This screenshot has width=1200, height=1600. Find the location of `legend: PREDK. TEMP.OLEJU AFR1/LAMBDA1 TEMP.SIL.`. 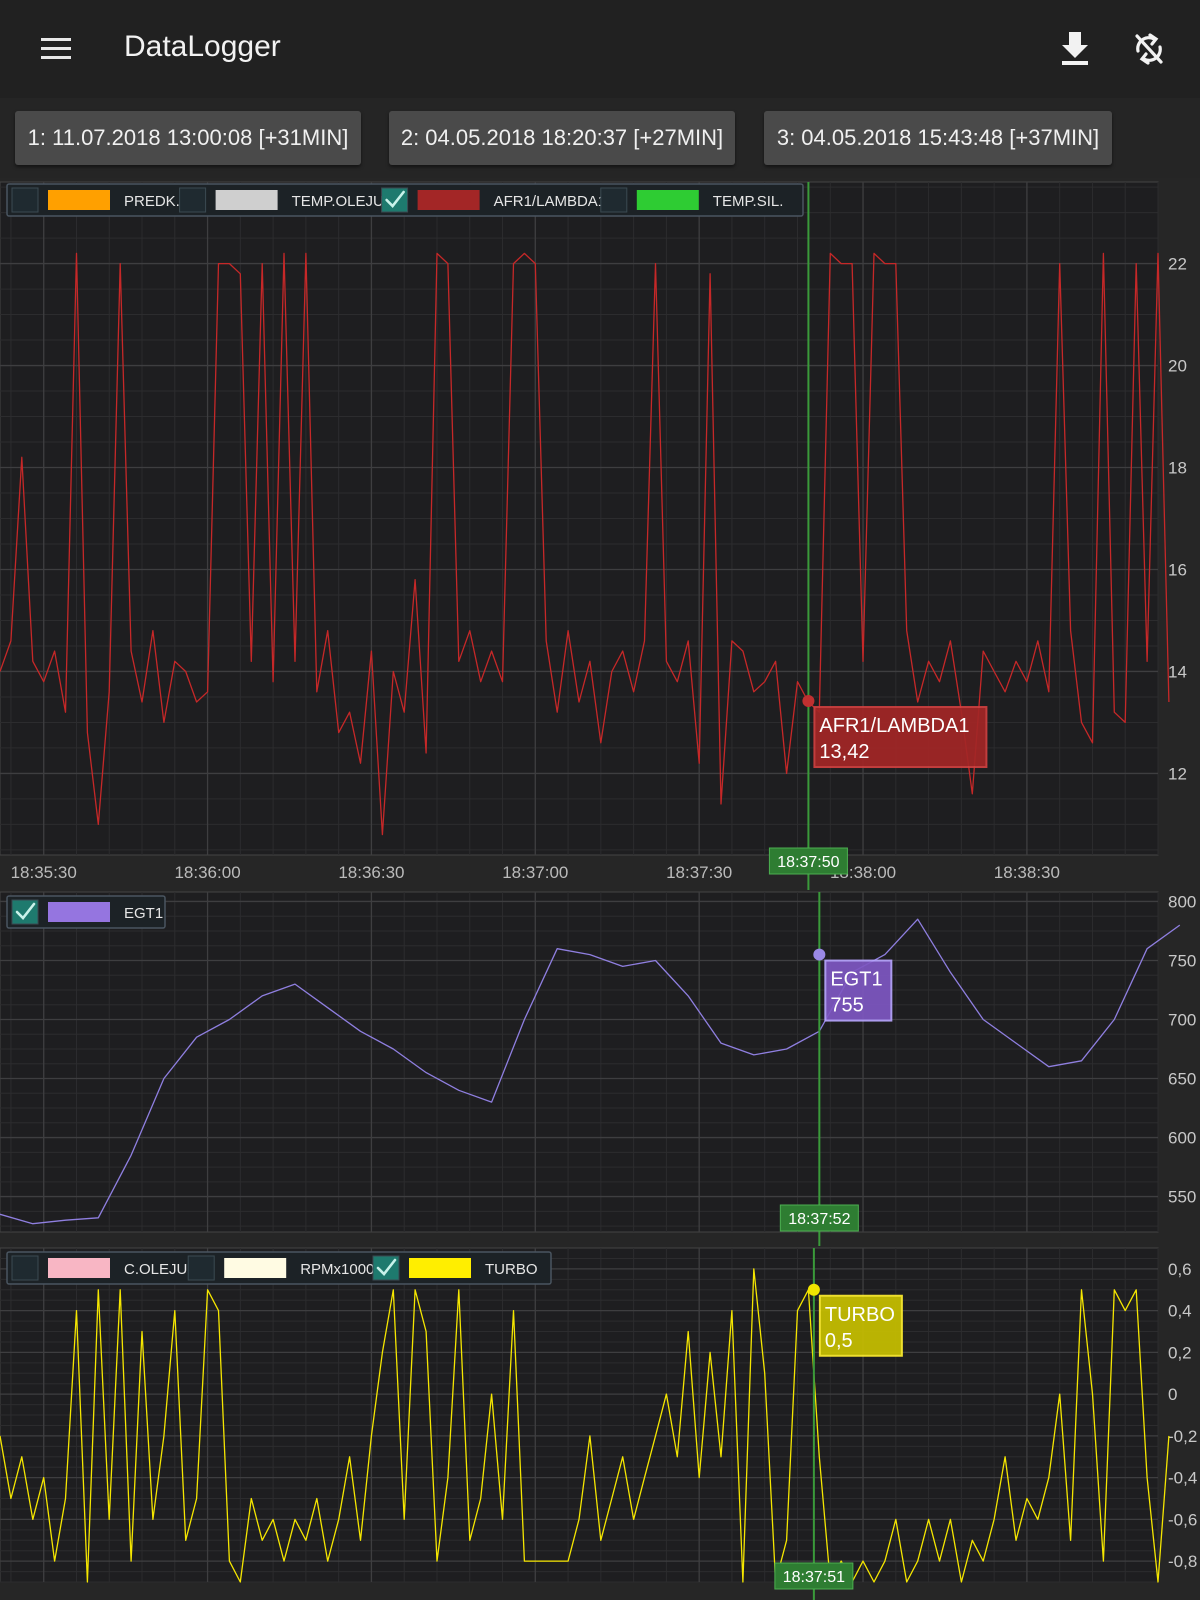

legend: PREDK. TEMP.OLEJU AFR1/LAMBDA1 TEMP.SIL. is located at coordinates (405, 200).